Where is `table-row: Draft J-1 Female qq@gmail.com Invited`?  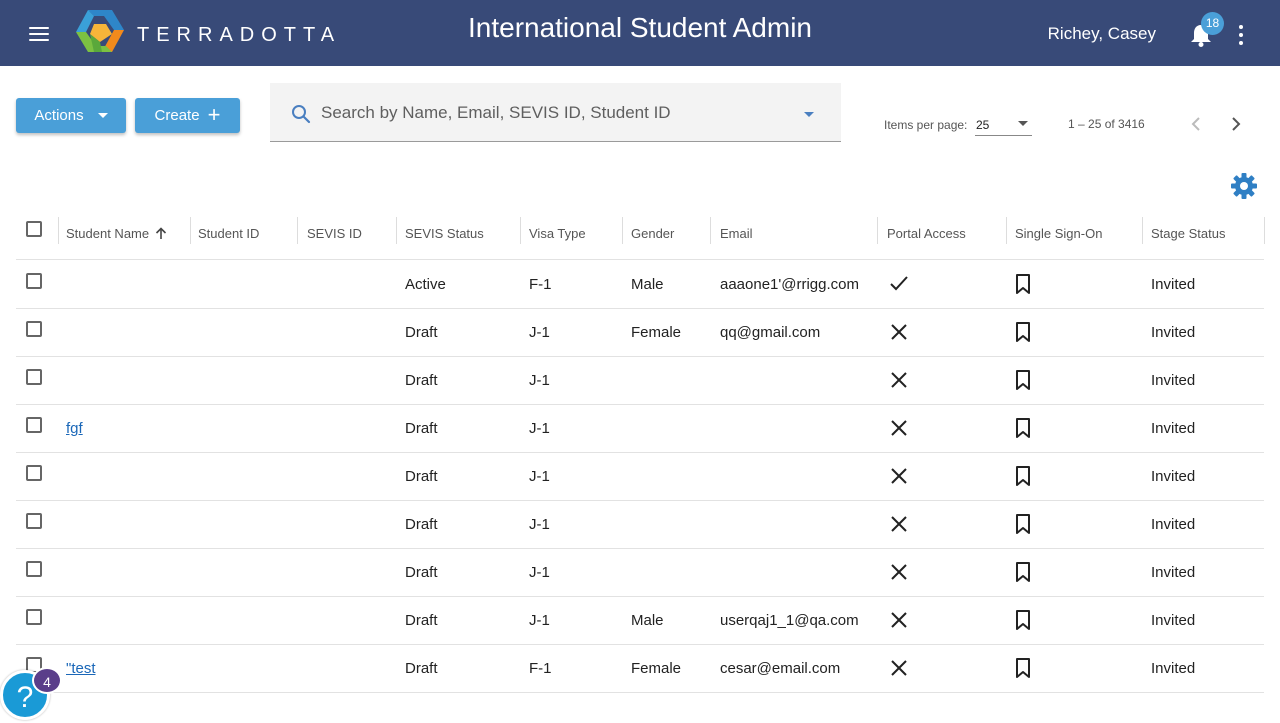
table-row: Draft J-1 Female qq@gmail.com Invited is located at coordinates (640, 333).